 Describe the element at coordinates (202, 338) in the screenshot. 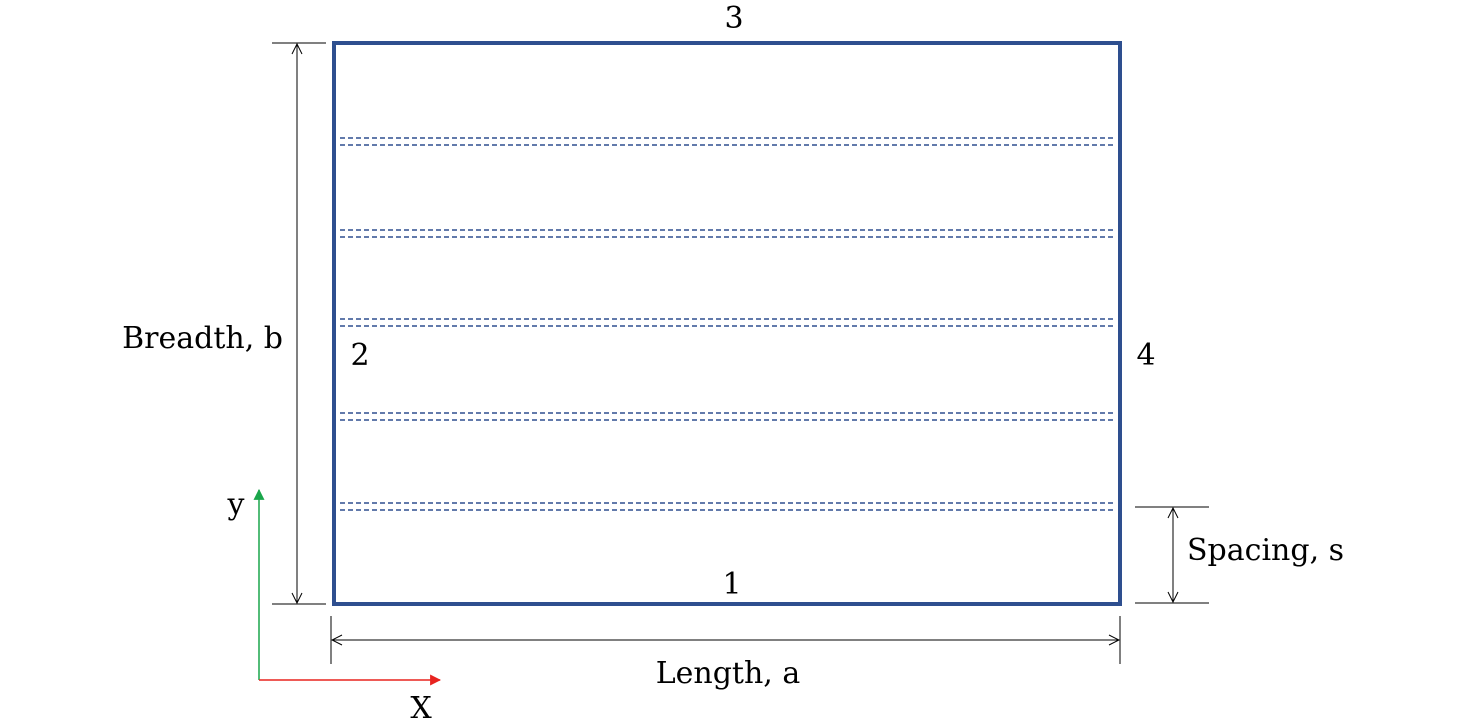

I see `breadth-label: Breadth, b` at that location.